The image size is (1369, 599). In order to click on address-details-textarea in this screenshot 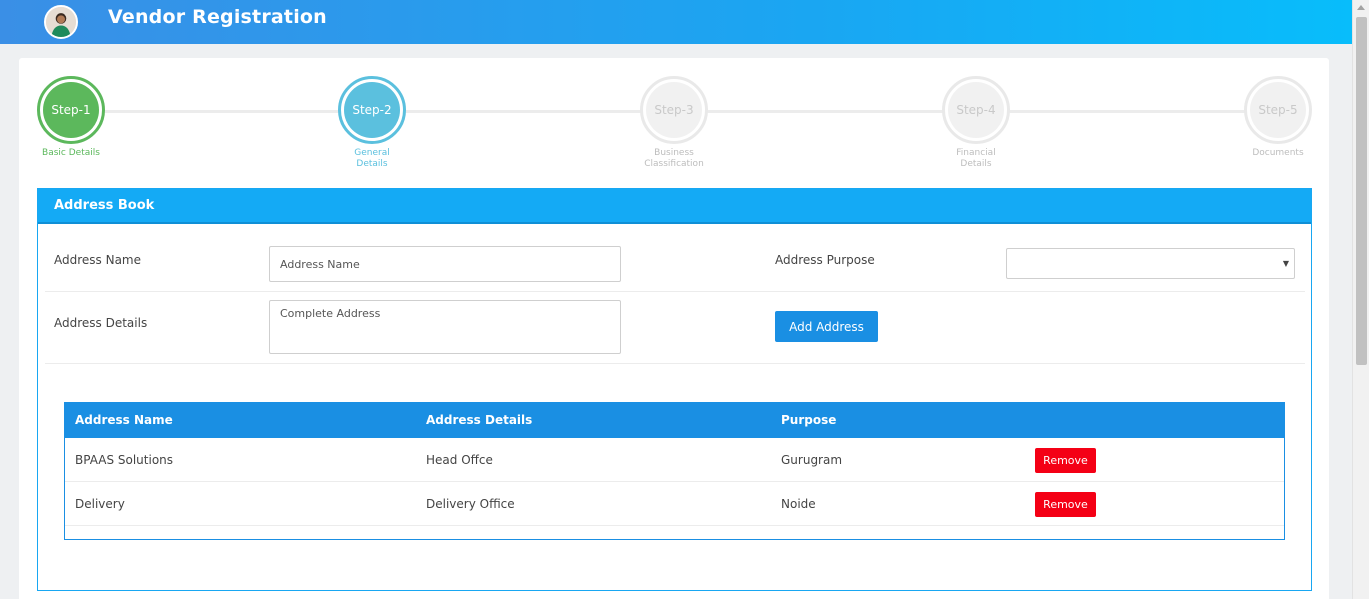, I will do `click(445, 327)`.